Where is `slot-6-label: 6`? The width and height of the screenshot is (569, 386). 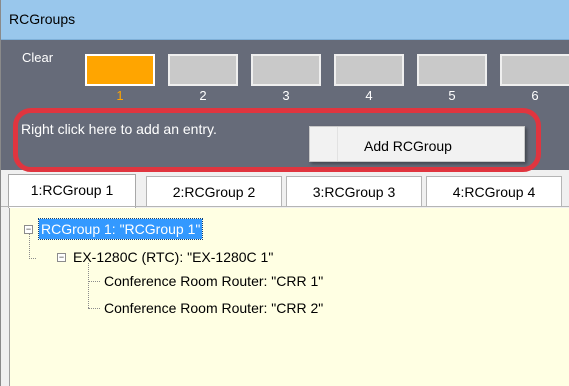 slot-6-label: 6 is located at coordinates (535, 95).